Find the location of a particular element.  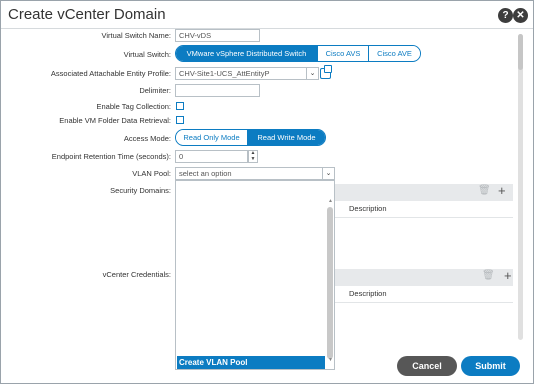

vlan-pool-placeholder: select an option is located at coordinates (205, 173).